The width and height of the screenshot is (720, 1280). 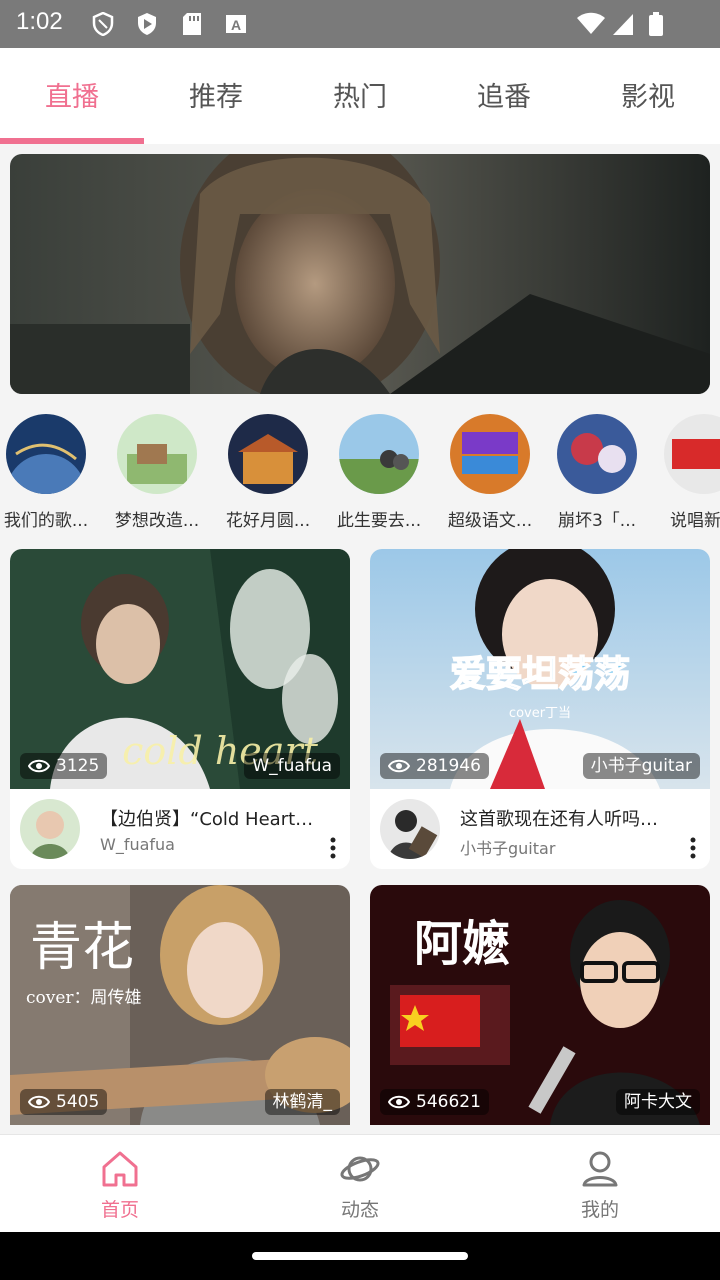 I want to click on sd-card-icon, so click(x=192, y=24).